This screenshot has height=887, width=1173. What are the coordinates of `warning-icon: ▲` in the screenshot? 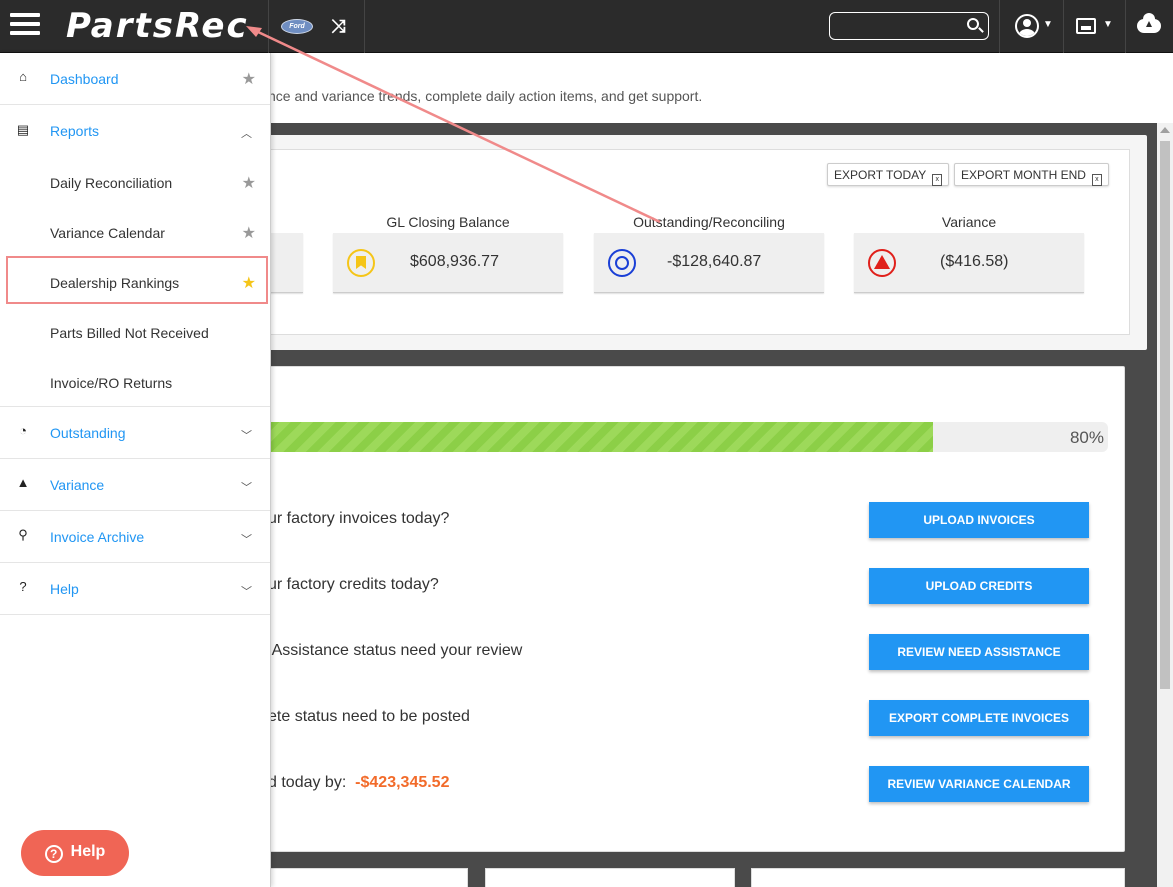 It's located at (23, 482).